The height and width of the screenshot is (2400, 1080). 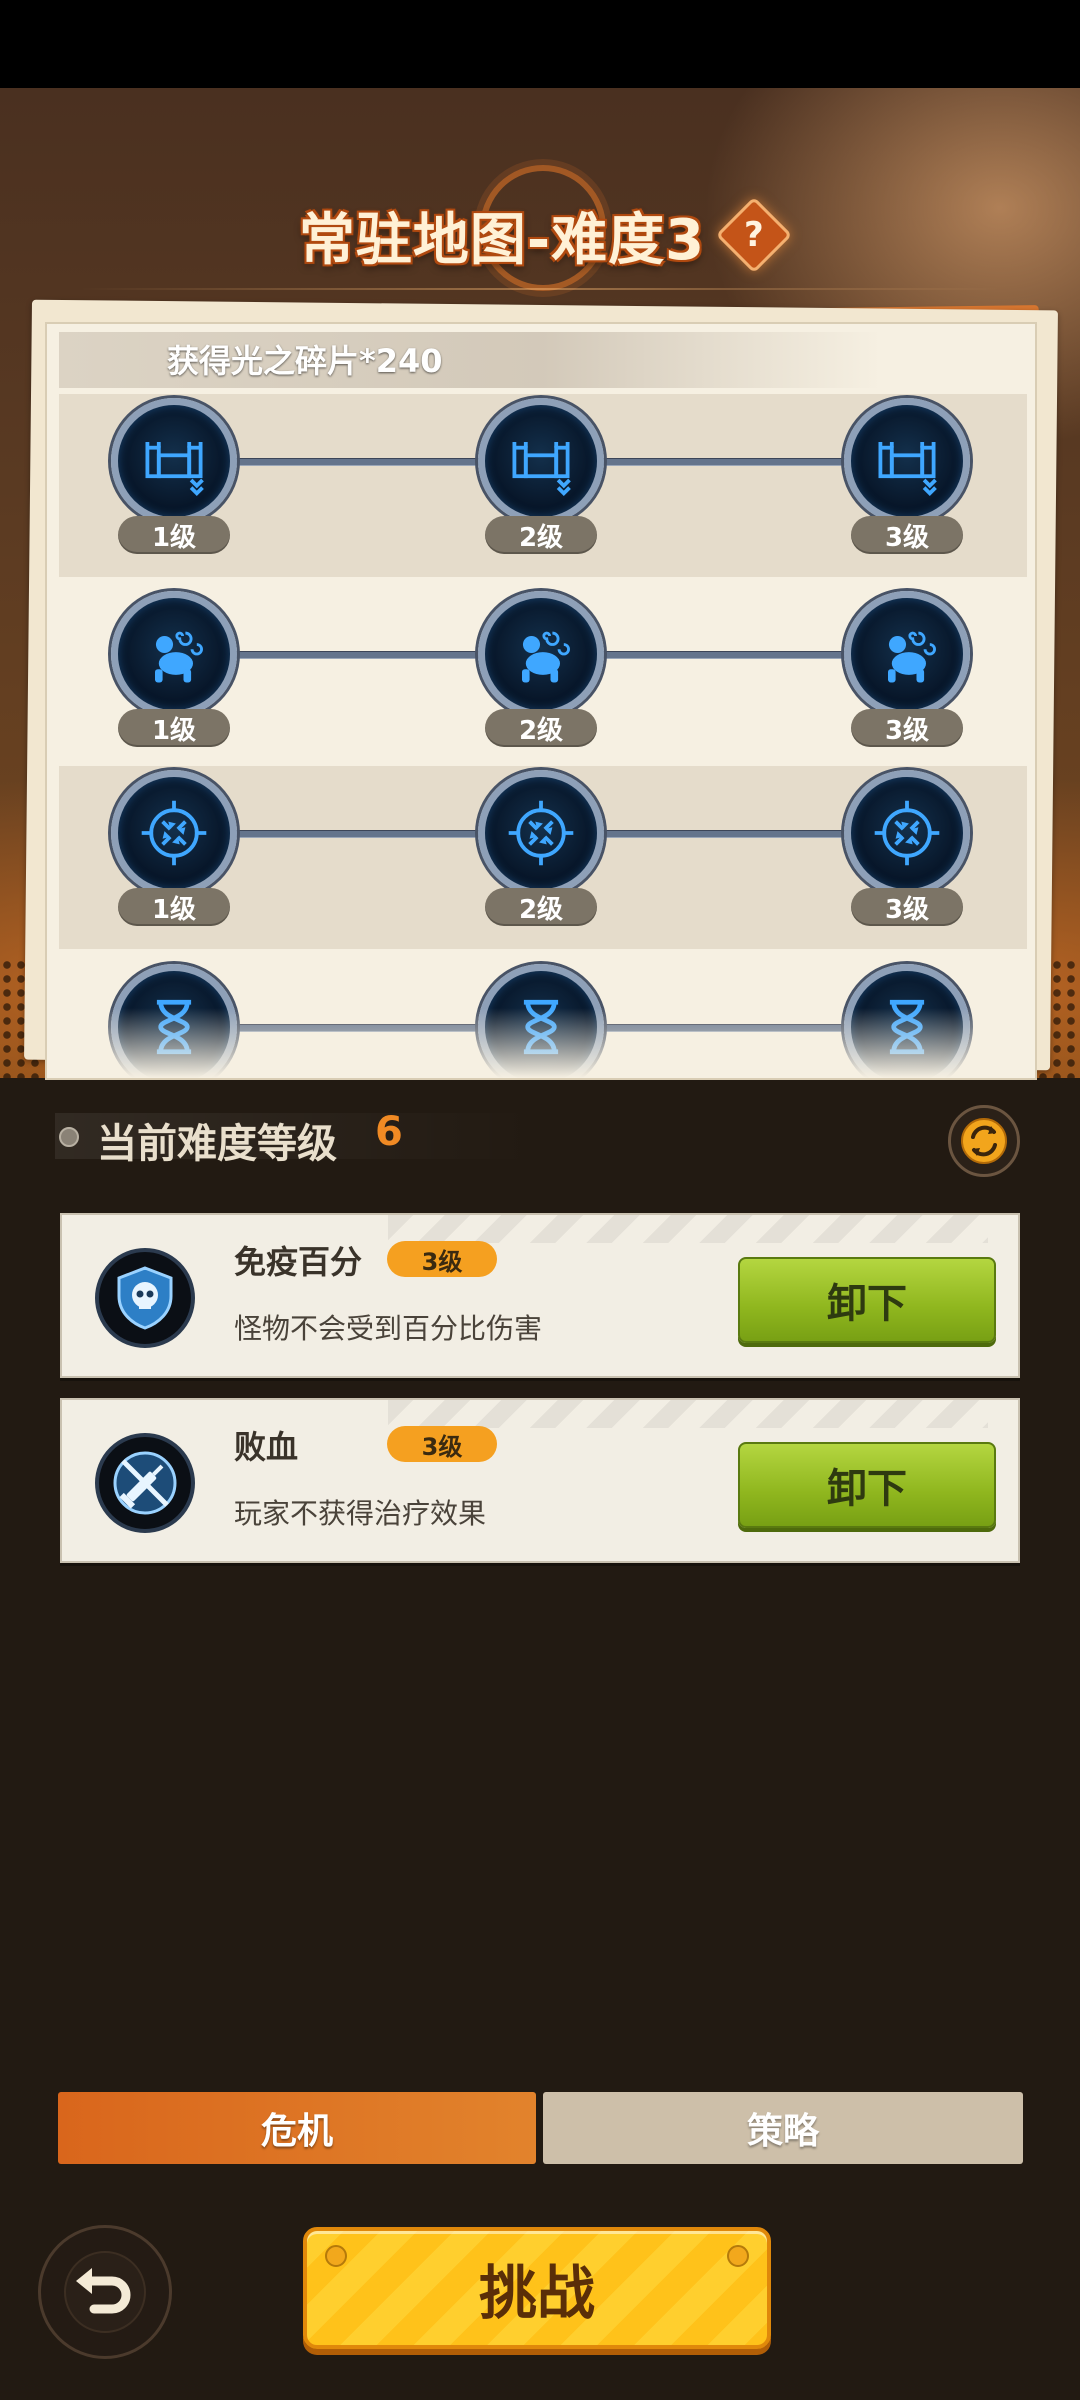 What do you see at coordinates (389, 1132) in the screenshot?
I see `difficulty-value: 6` at bounding box center [389, 1132].